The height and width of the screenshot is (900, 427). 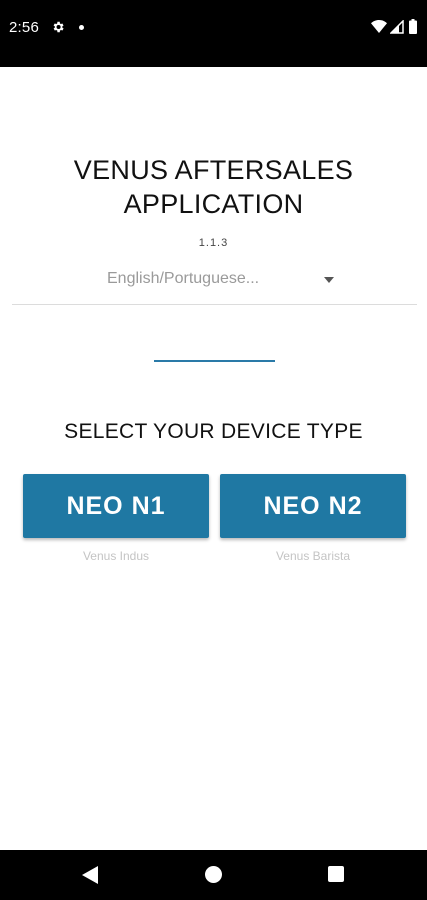 What do you see at coordinates (213, 431) in the screenshot?
I see `device-type-heading: SELECT YOUR DEVICE TYPE` at bounding box center [213, 431].